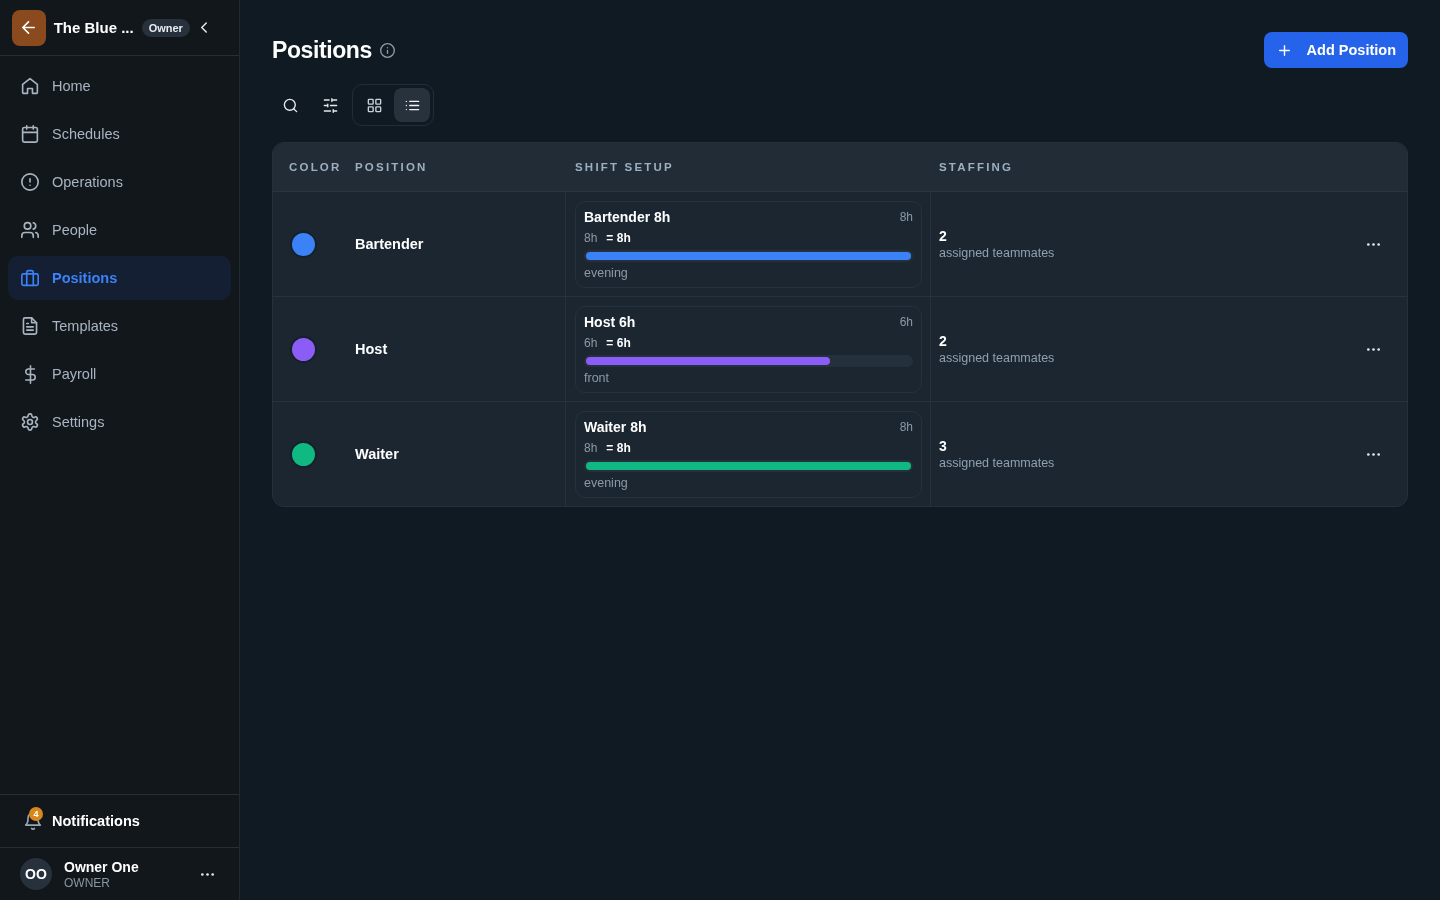  What do you see at coordinates (322, 50) in the screenshot?
I see `page-title: Positions` at bounding box center [322, 50].